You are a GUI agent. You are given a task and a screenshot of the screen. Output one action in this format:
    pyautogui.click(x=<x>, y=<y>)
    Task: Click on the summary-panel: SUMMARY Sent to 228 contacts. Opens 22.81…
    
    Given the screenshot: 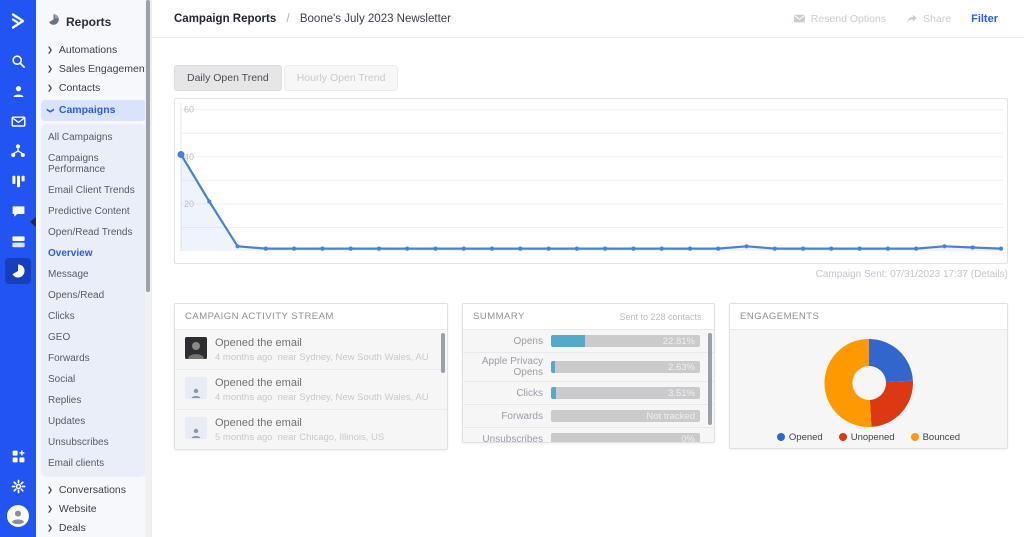 What is the action you would take?
    pyautogui.click(x=588, y=373)
    